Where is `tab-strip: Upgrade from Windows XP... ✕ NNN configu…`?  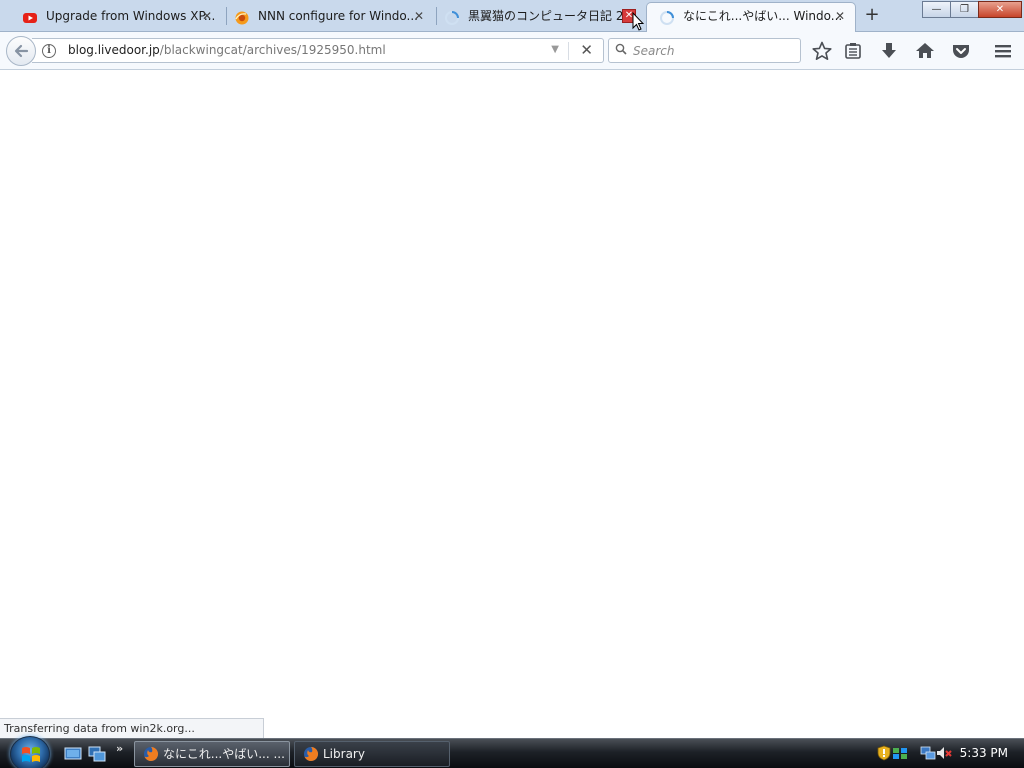
tab-strip: Upgrade from Windows XP... ✕ NNN configu… is located at coordinates (512, 16).